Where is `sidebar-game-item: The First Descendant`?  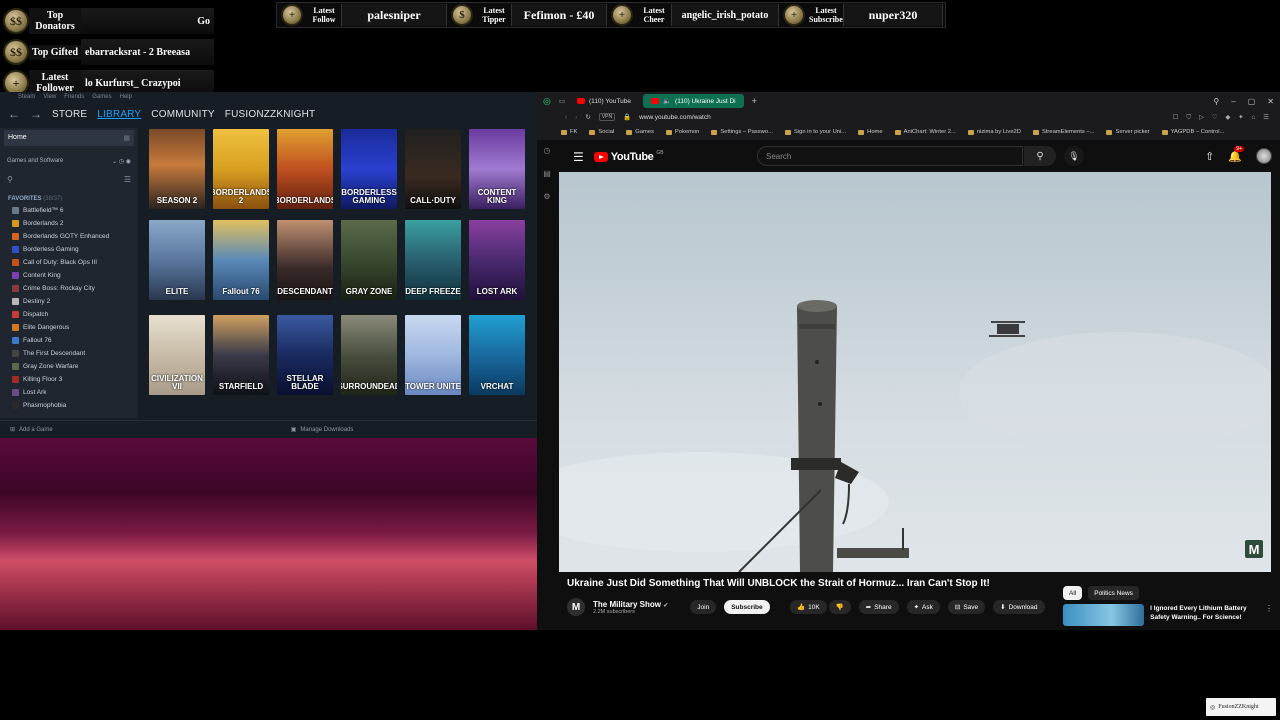
sidebar-game-item: The First Descendant is located at coordinates (69, 353).